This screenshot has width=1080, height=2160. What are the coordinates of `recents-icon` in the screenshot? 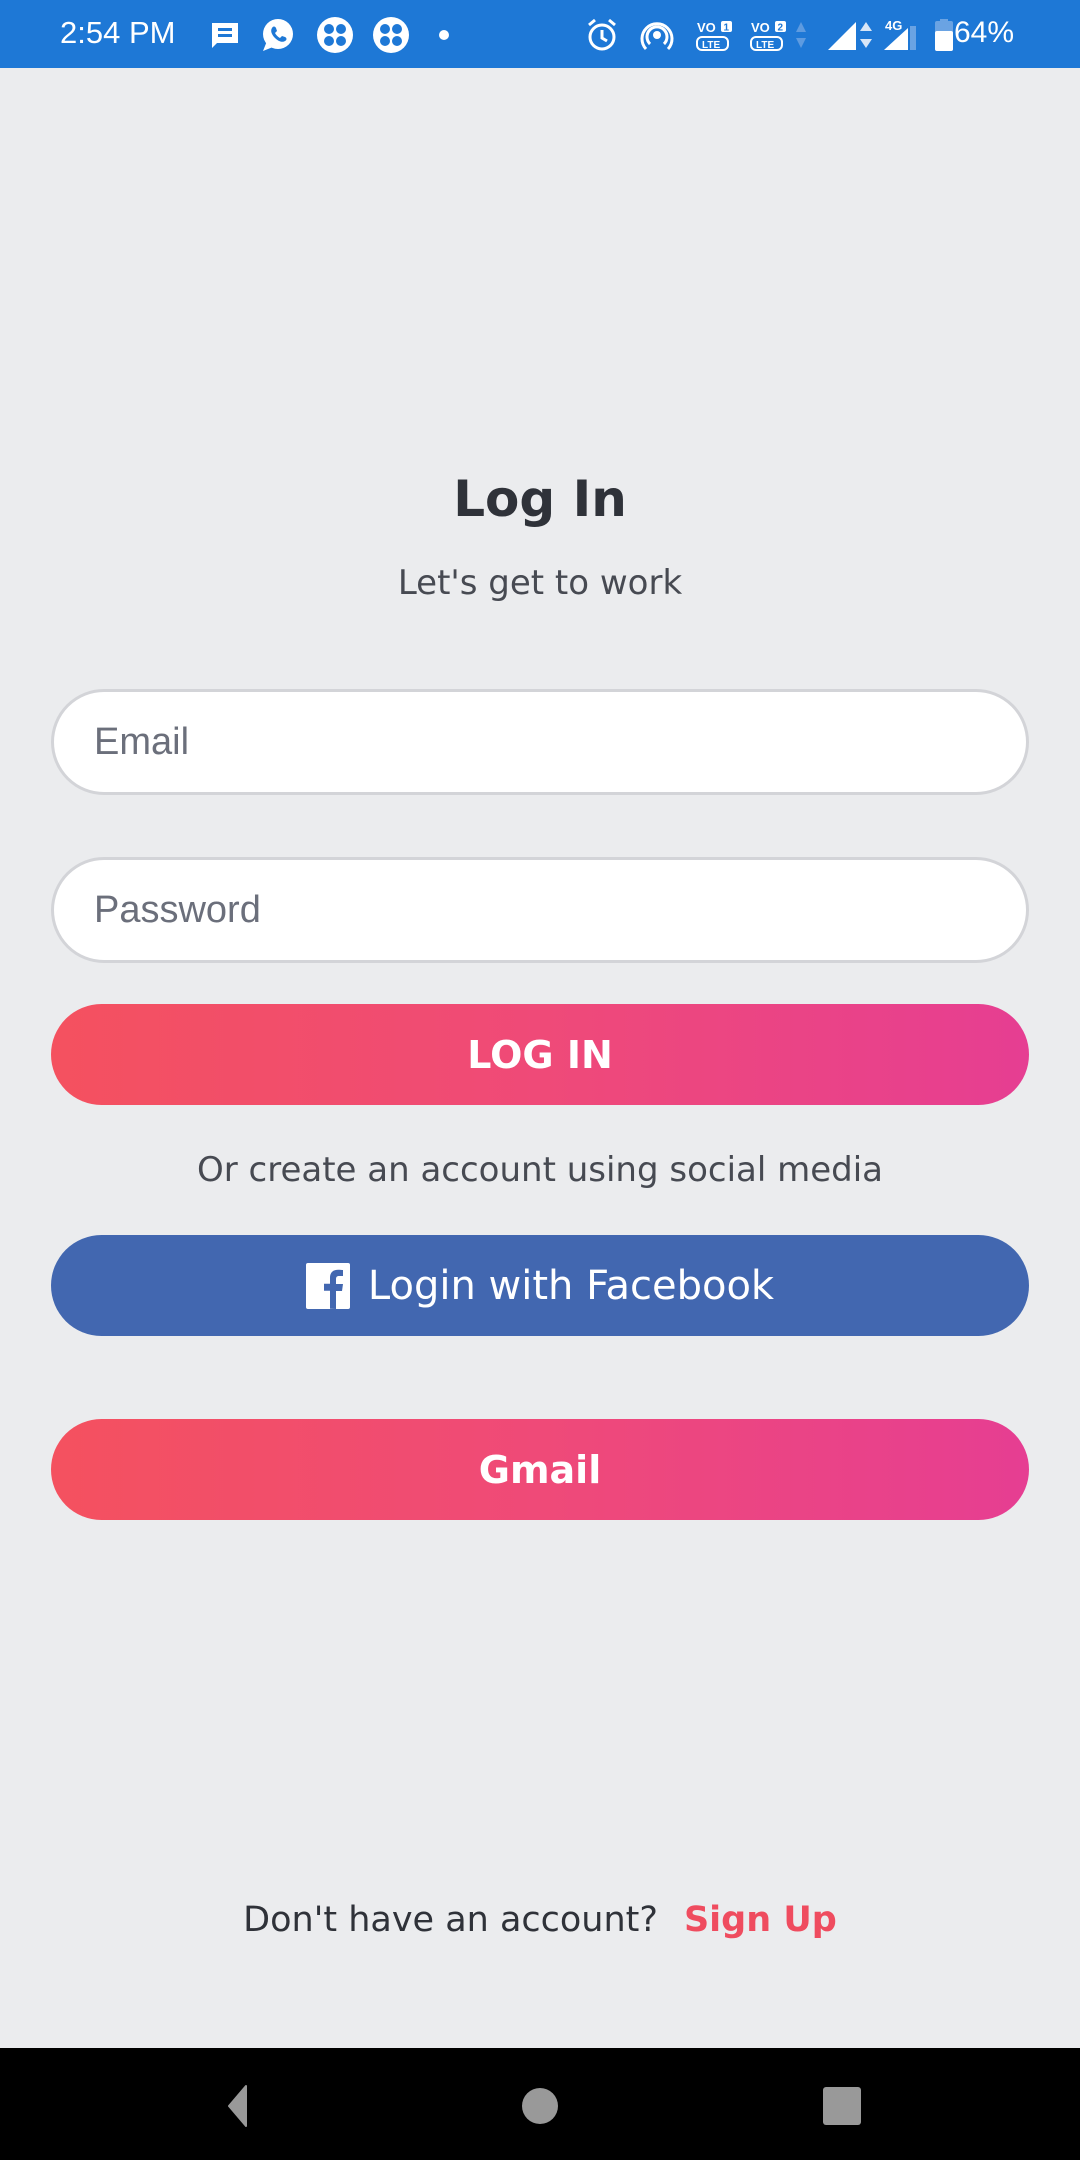 It's located at (842, 2106).